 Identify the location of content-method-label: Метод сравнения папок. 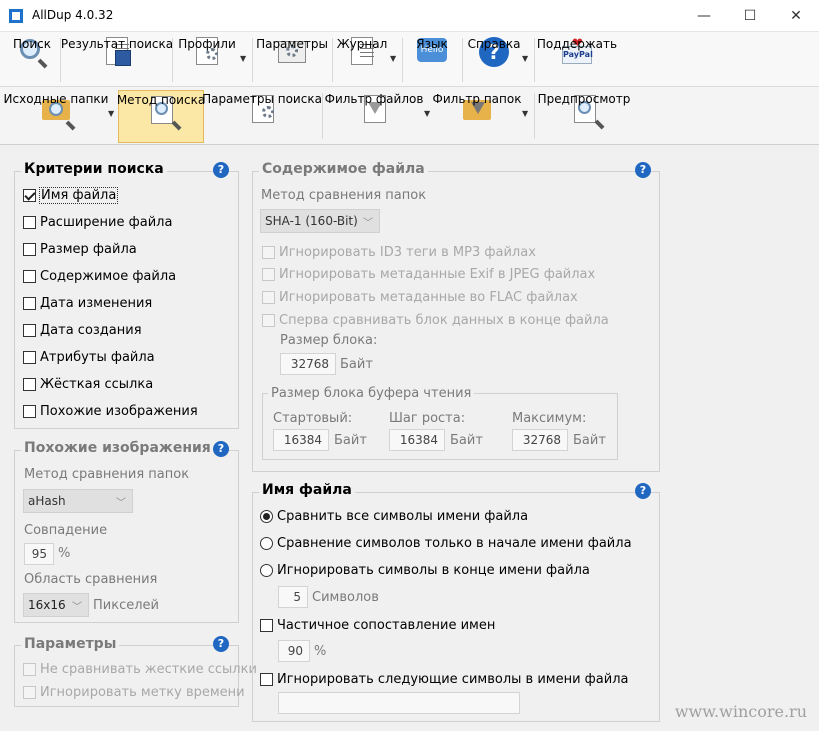
(344, 195).